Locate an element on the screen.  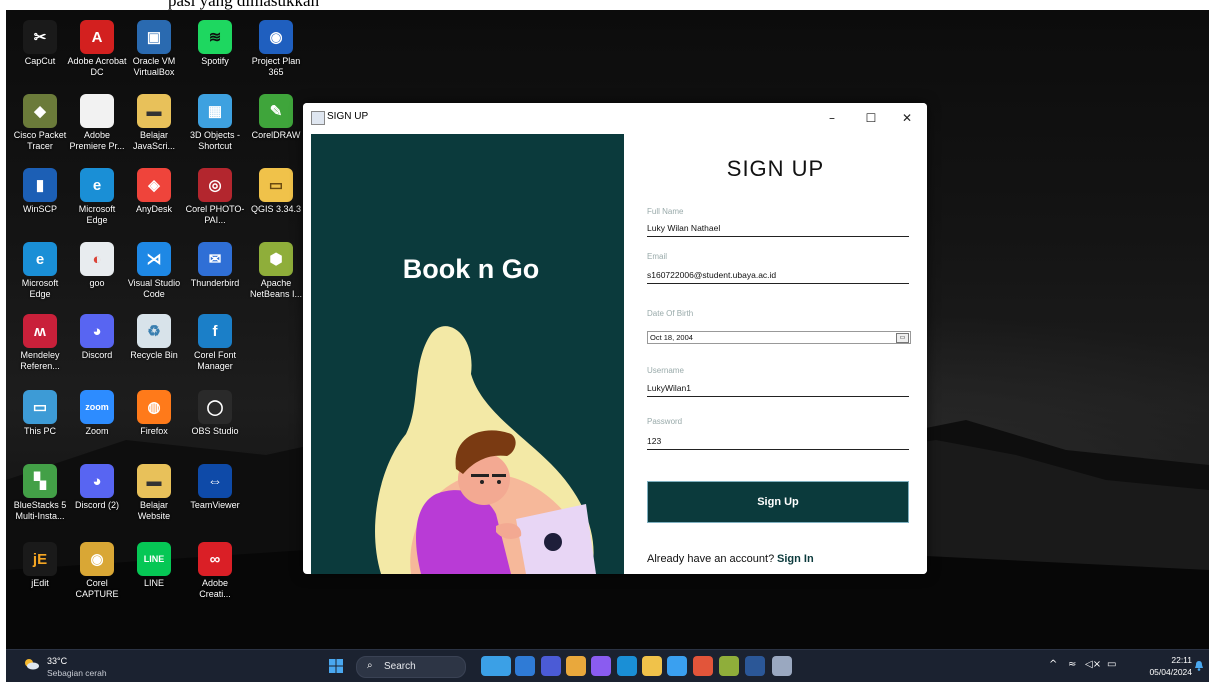
desktop-icon: ▬ Belajar Website is located at coordinates (154, 500).